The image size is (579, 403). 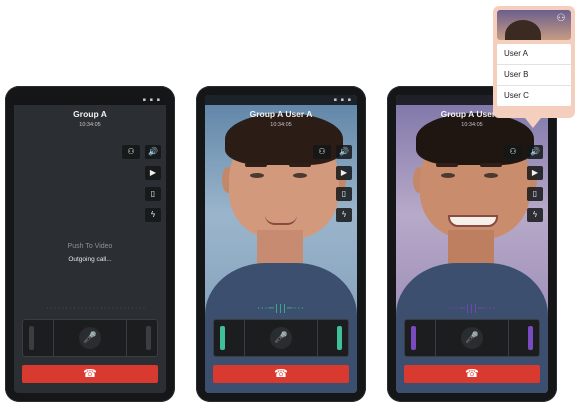 What do you see at coordinates (523, 30) in the screenshot?
I see `thumb-hair` at bounding box center [523, 30].